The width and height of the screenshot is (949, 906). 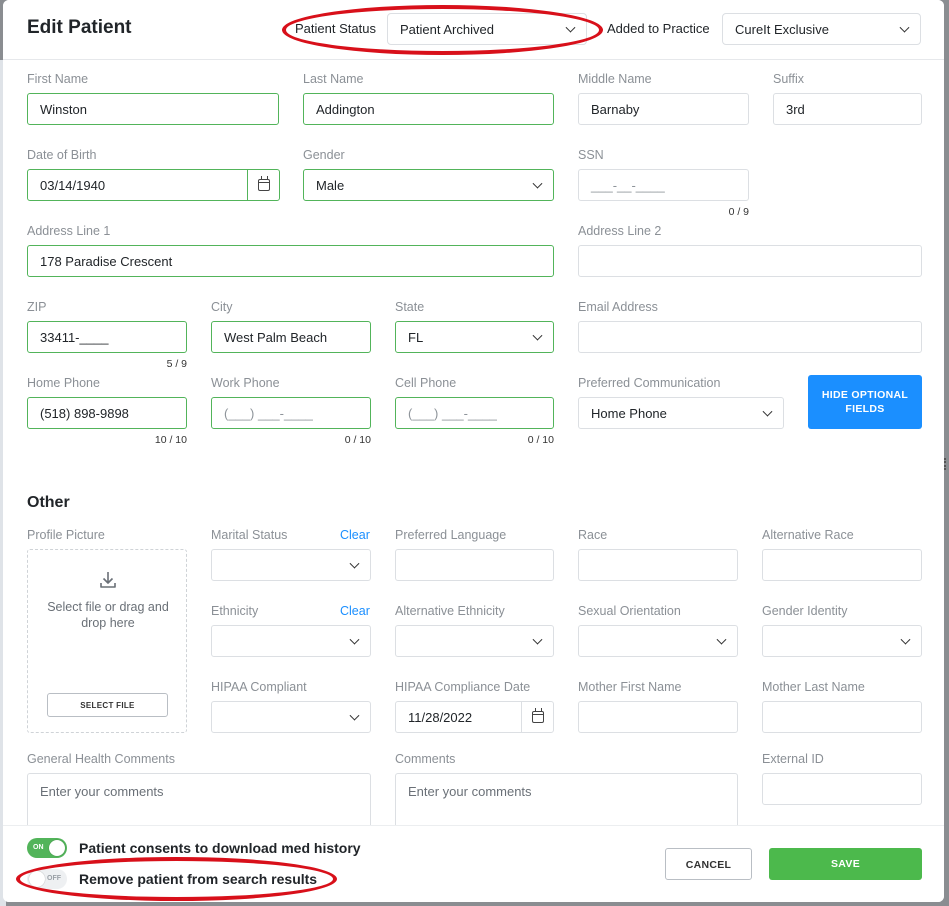 What do you see at coordinates (842, 789) in the screenshot?
I see `external-id-input` at bounding box center [842, 789].